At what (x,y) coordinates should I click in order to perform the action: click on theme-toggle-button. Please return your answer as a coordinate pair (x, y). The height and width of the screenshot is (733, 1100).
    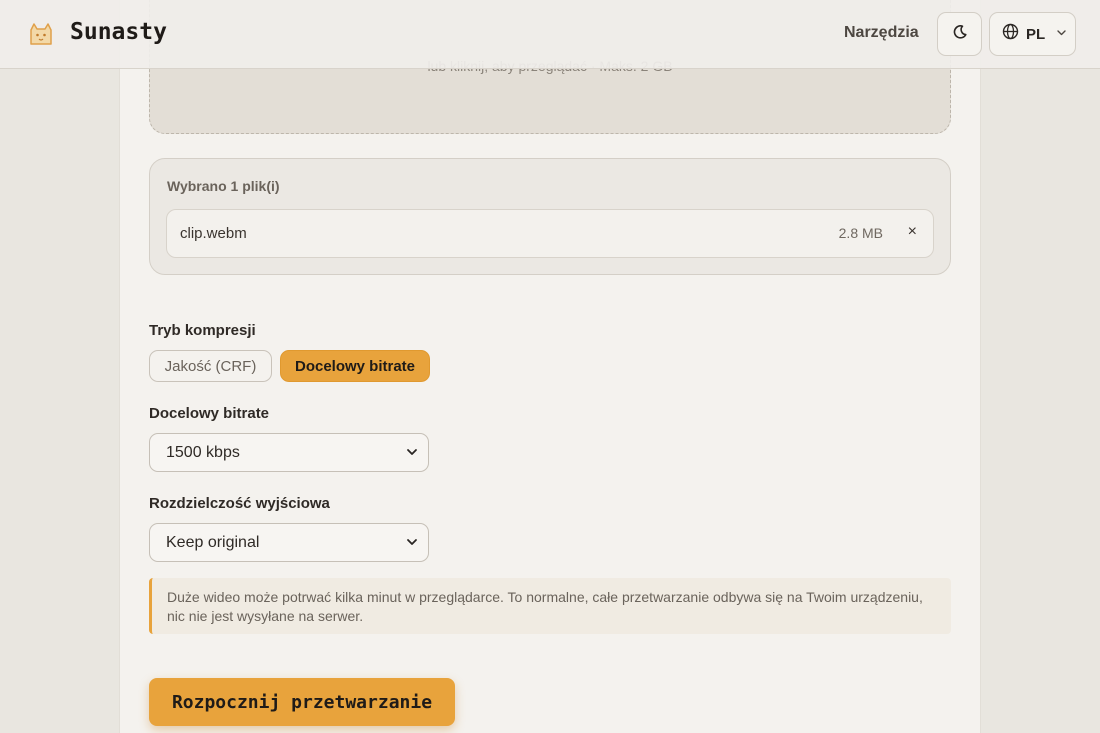
    Looking at the image, I should click on (959, 34).